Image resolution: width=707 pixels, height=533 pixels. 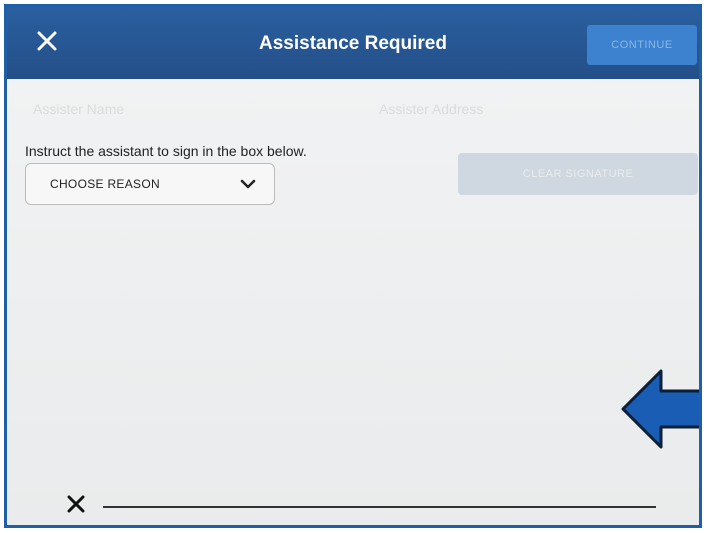 I want to click on signature-line, so click(x=379, y=507).